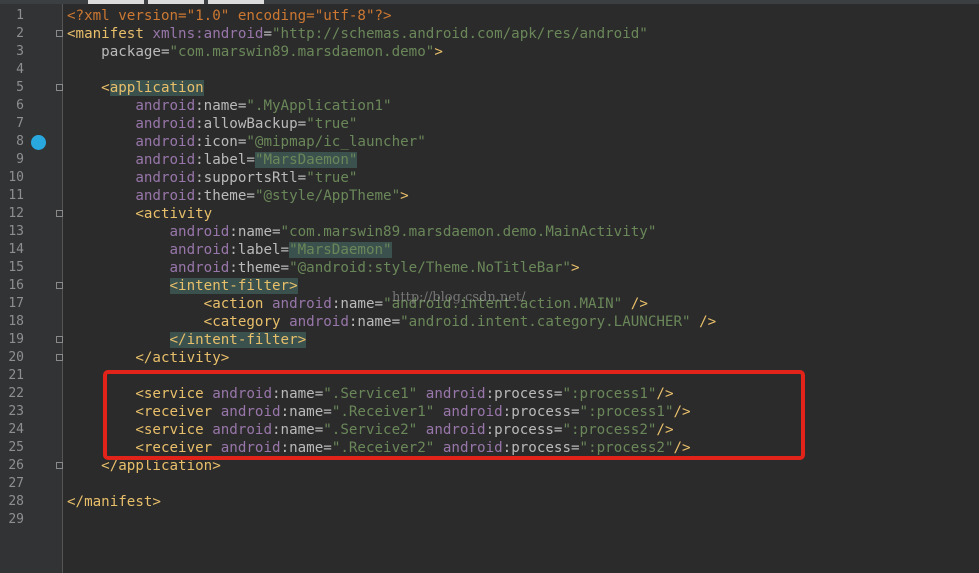  Describe the element at coordinates (489, 358) in the screenshot. I see `code-line: 20 </activity>` at that location.